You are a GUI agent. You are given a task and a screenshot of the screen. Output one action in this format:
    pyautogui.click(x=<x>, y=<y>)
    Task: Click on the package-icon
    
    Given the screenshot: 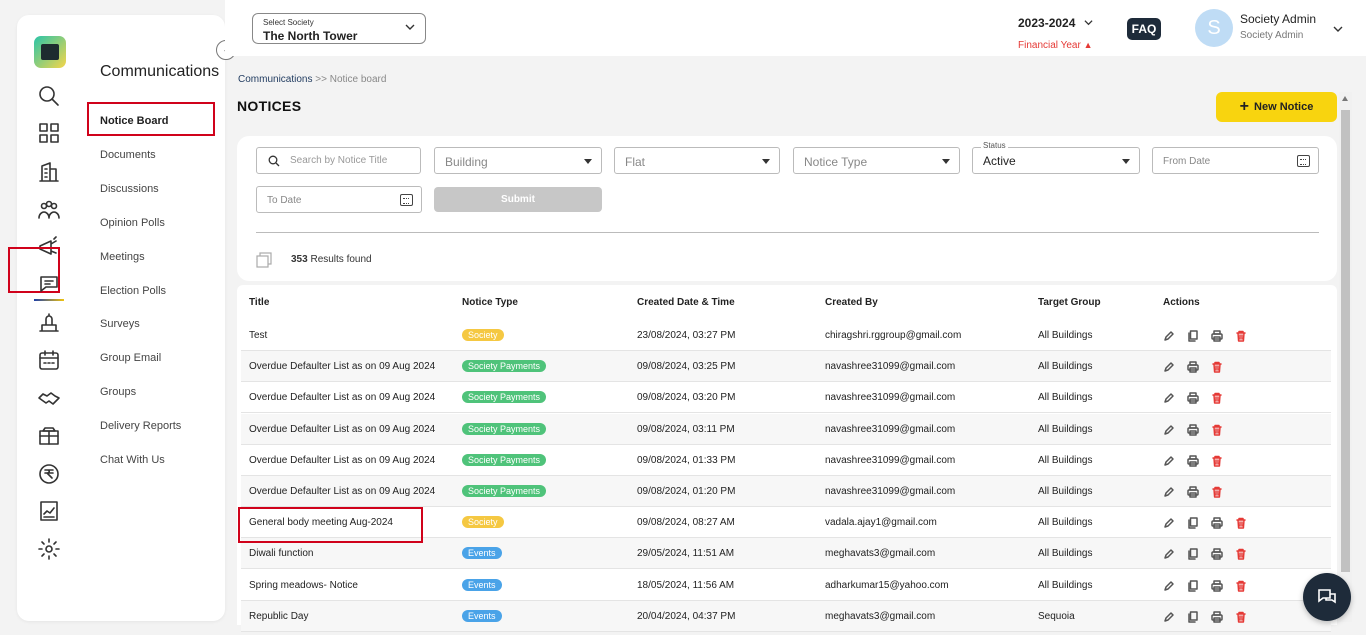 What is the action you would take?
    pyautogui.click(x=49, y=436)
    